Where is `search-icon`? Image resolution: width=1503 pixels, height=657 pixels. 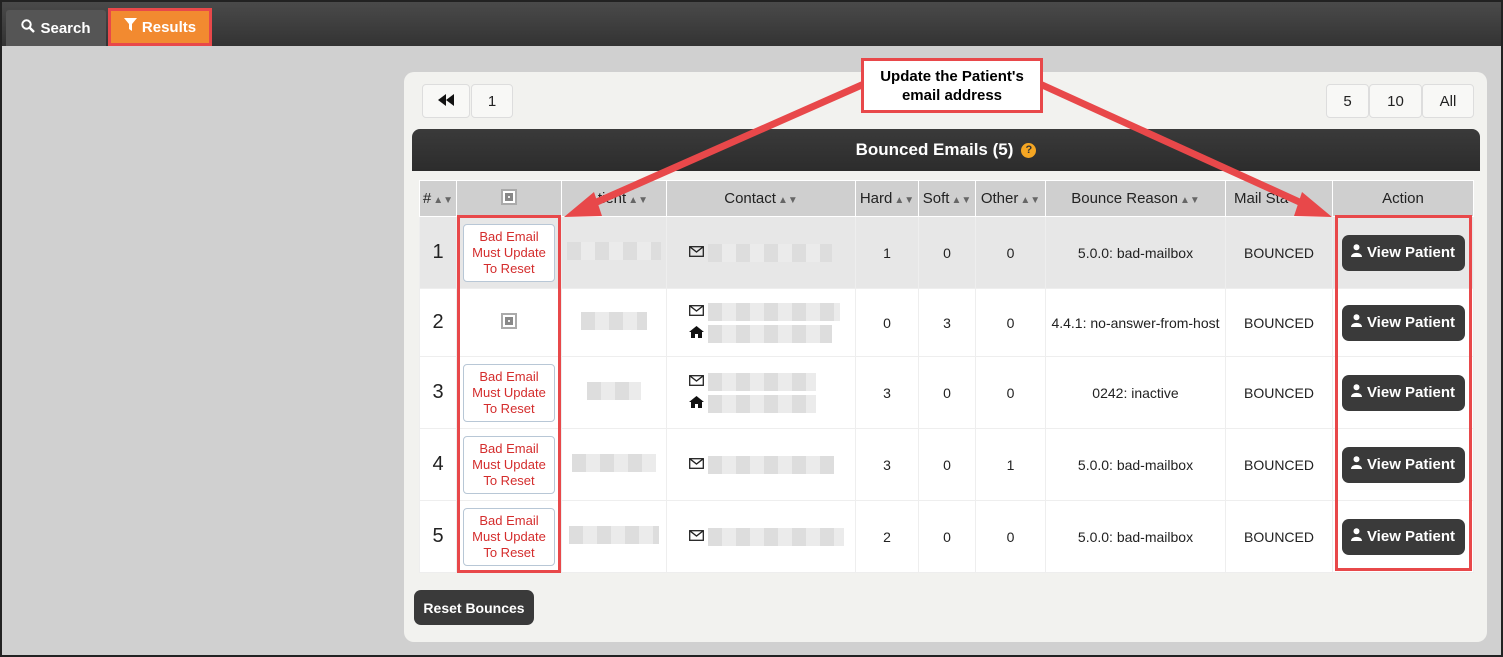
search-icon is located at coordinates (28, 28).